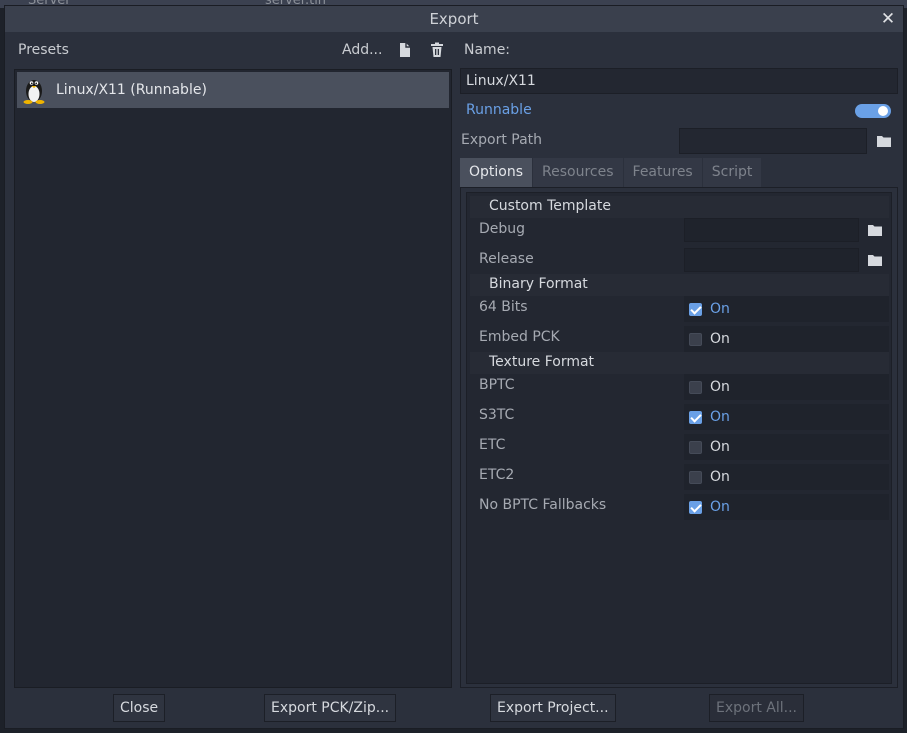 The height and width of the screenshot is (733, 907). What do you see at coordinates (496, 172) in the screenshot?
I see `tab-options: Options` at bounding box center [496, 172].